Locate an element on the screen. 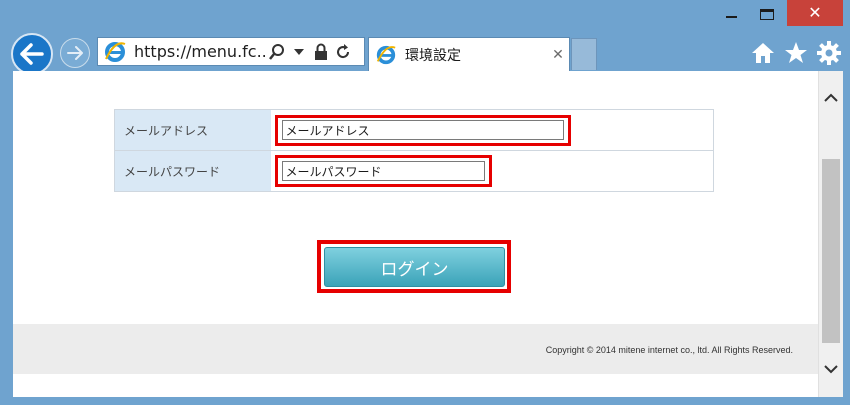 The height and width of the screenshot is (405, 850). login-form: メールアドレス メールパスワード is located at coordinates (414, 150).